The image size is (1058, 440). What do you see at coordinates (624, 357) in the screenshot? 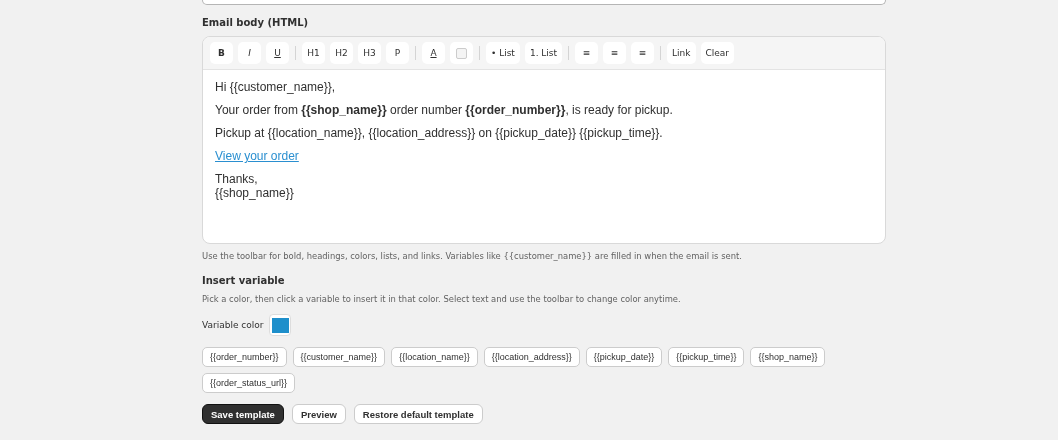
I see `variable-chip: {{pickup_date}}` at bounding box center [624, 357].